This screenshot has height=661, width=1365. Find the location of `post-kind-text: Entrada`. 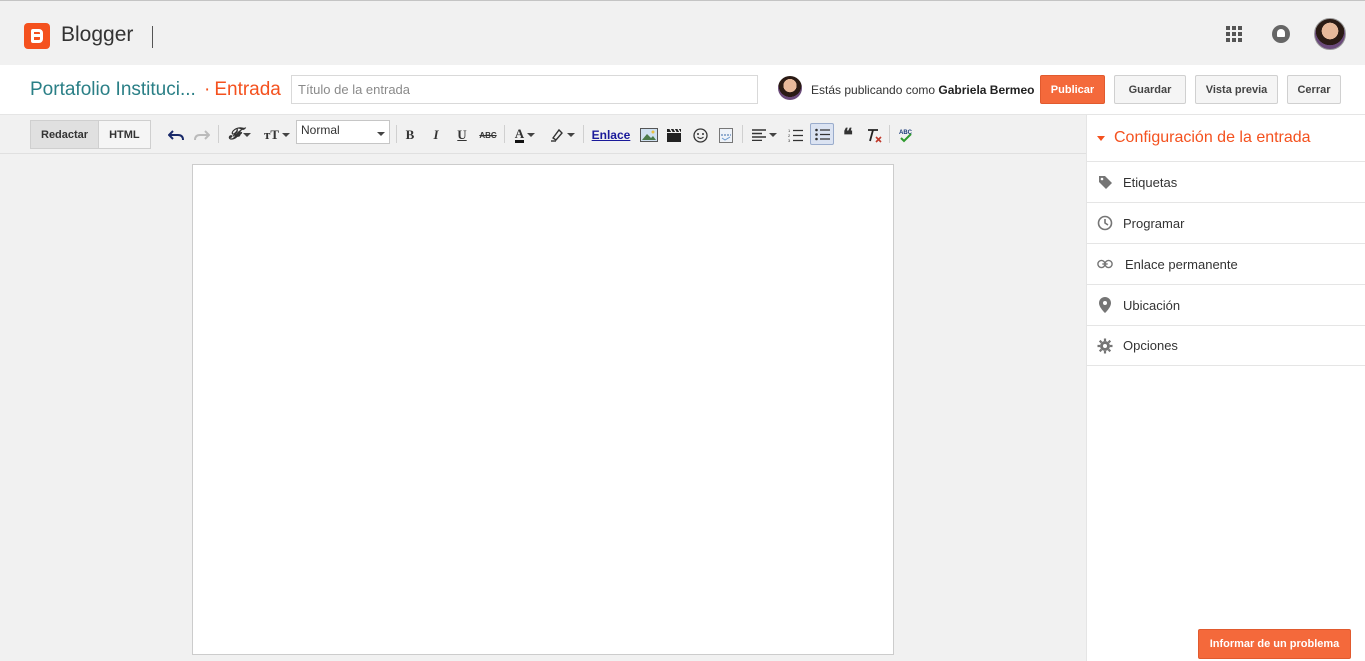

post-kind-text: Entrada is located at coordinates (247, 89).